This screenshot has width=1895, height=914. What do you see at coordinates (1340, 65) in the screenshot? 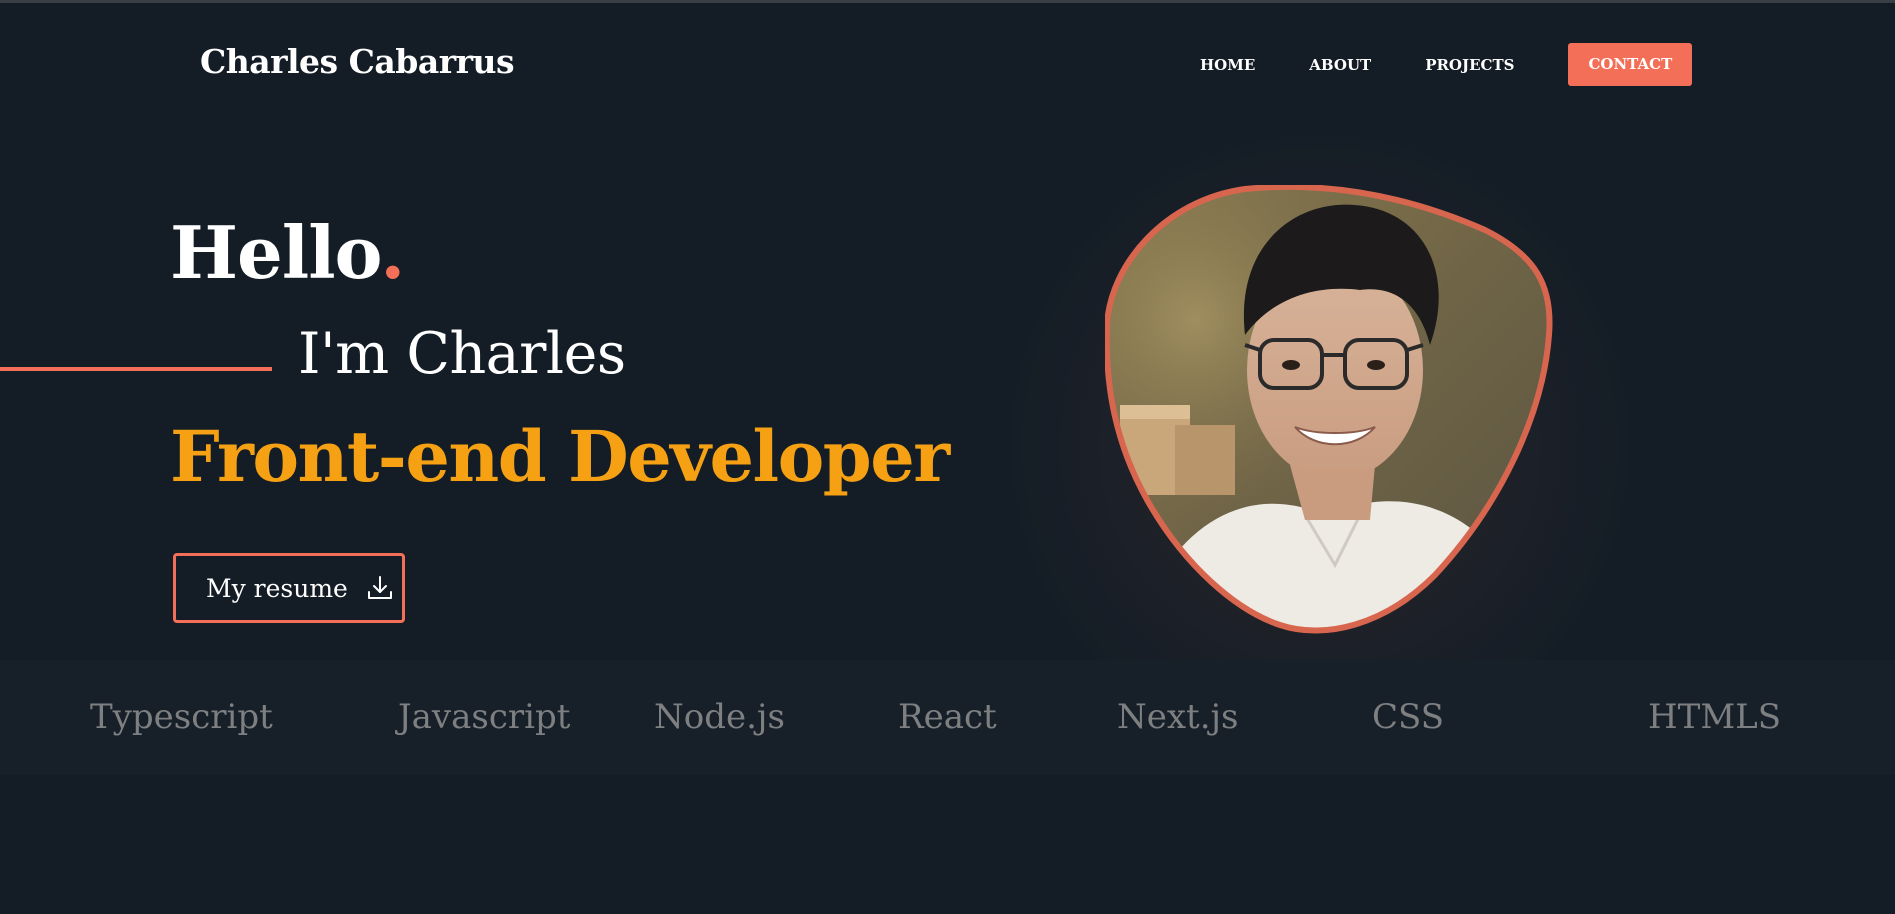
I see `nav-about: ABOUT` at bounding box center [1340, 65].